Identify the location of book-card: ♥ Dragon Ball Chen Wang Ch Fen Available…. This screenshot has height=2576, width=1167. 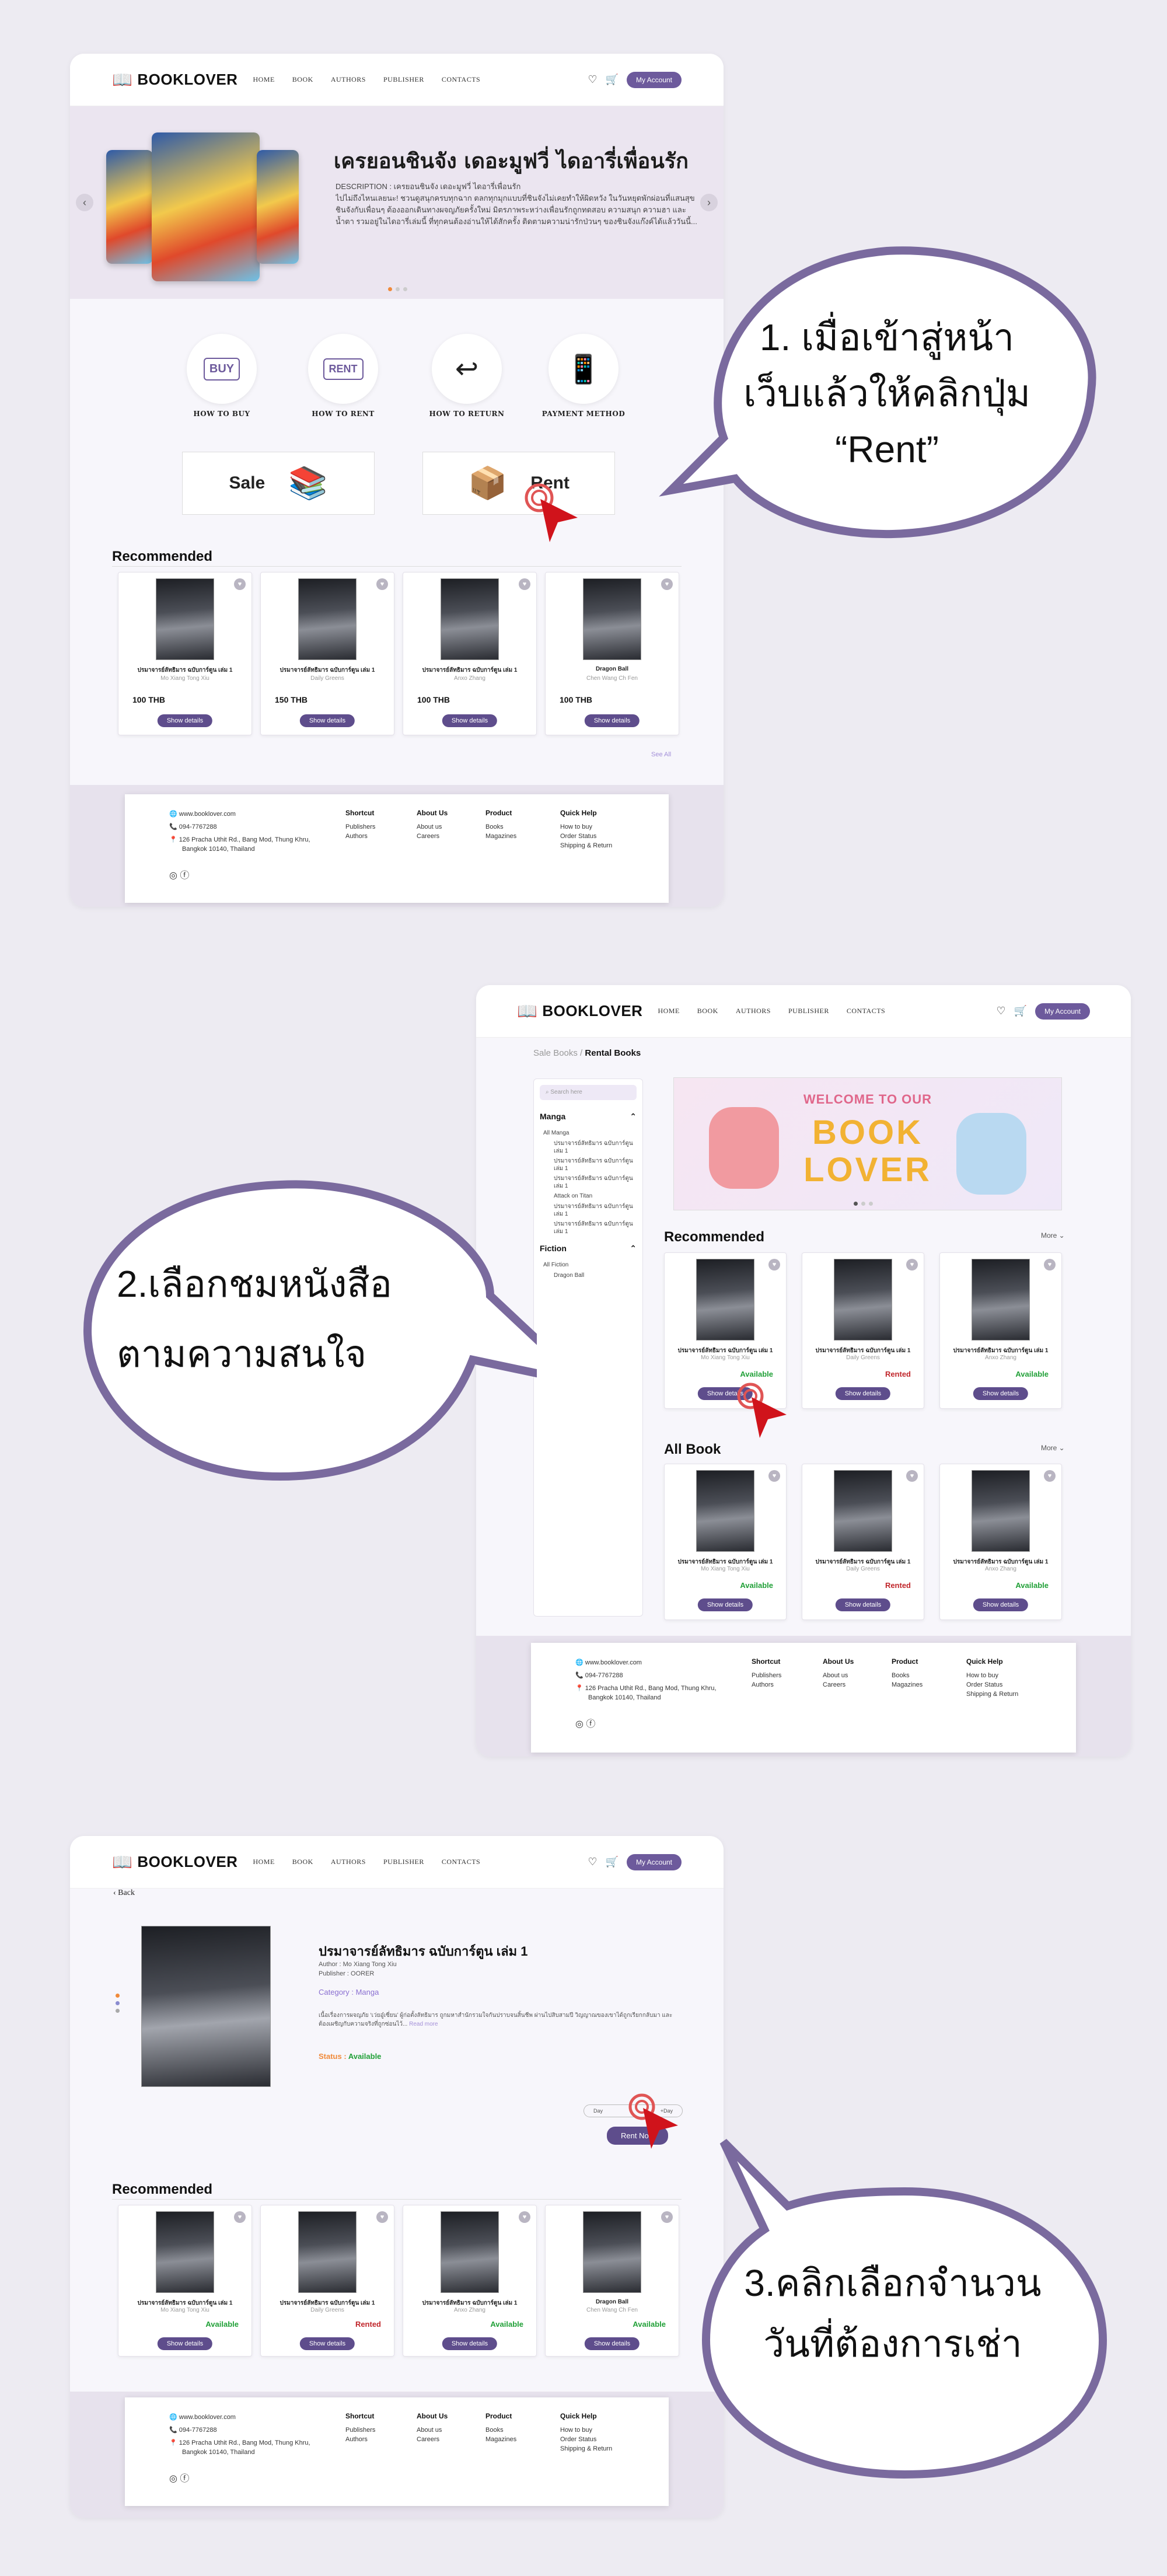
(612, 2281).